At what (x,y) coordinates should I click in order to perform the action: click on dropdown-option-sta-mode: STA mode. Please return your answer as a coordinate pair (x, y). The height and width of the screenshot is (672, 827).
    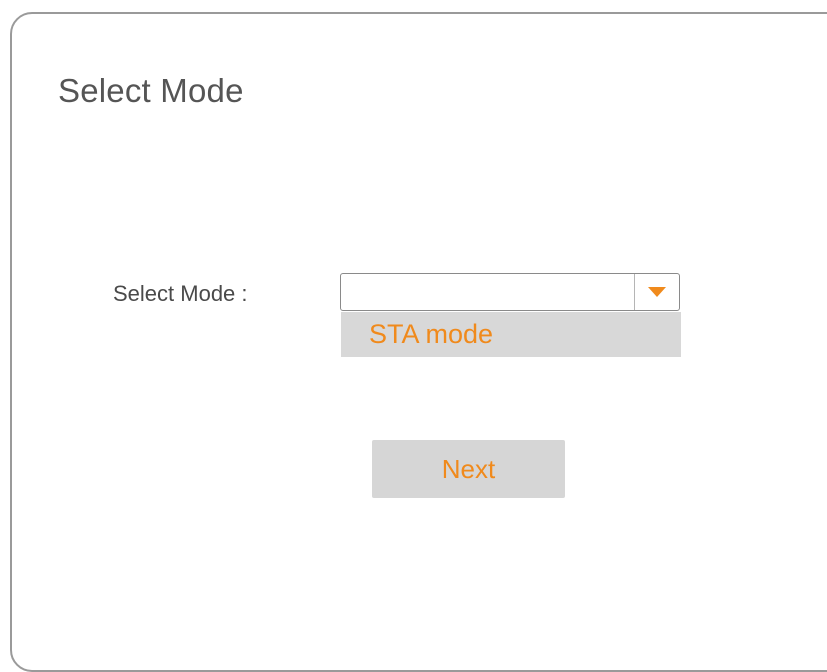
    Looking at the image, I should click on (511, 334).